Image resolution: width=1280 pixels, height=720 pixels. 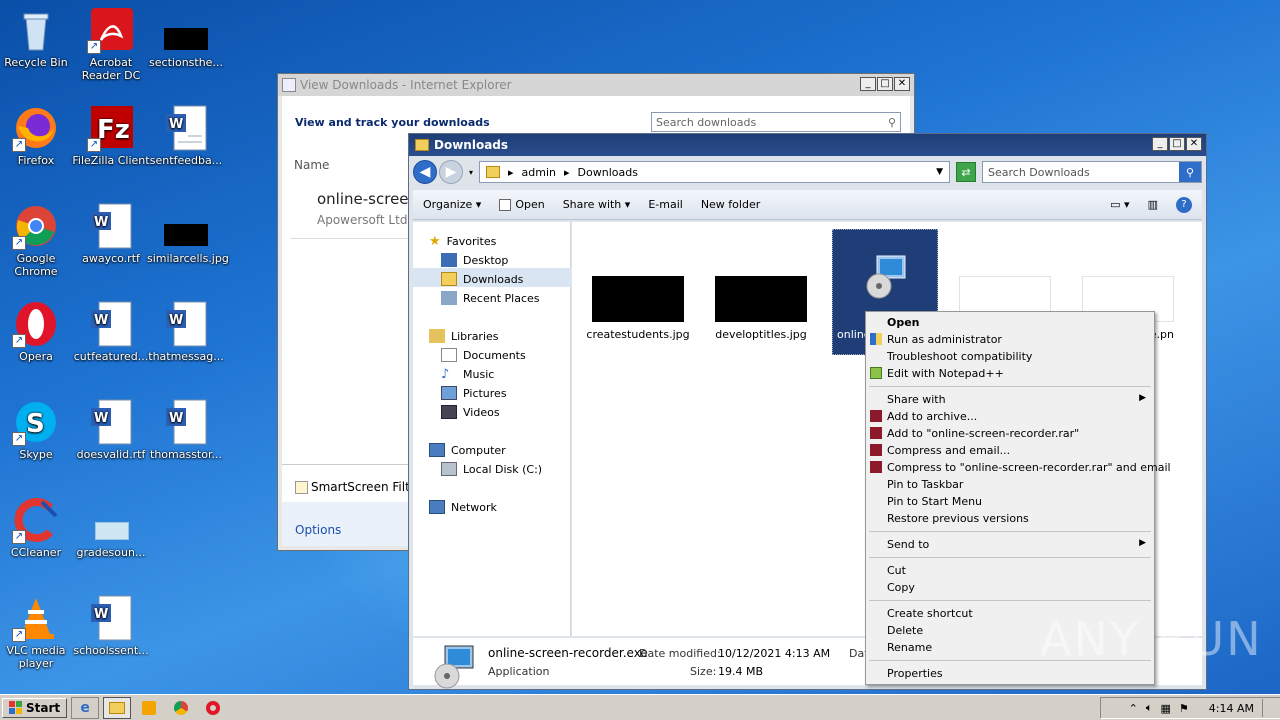 What do you see at coordinates (181, 708) in the screenshot?
I see `taskbar-chrome-button` at bounding box center [181, 708].